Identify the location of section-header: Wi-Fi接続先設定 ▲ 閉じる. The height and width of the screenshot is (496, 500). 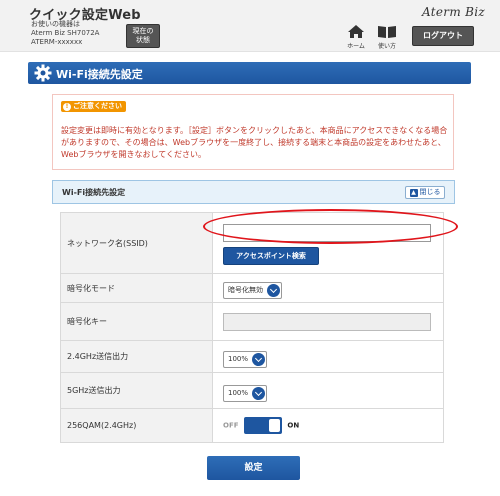
(253, 192).